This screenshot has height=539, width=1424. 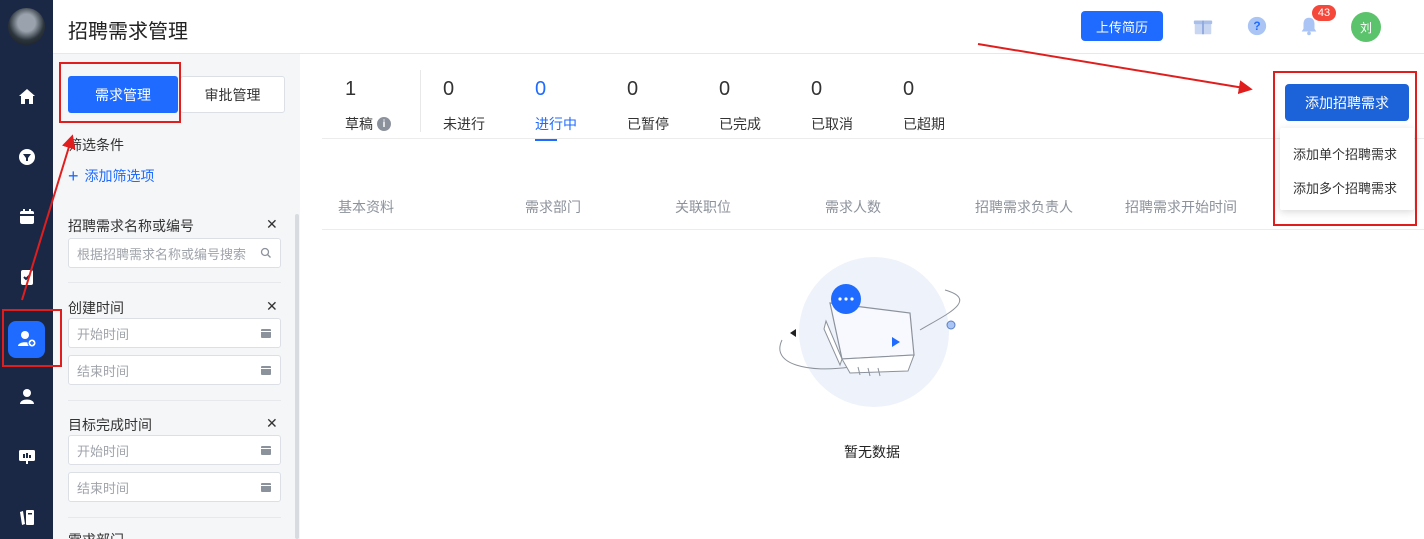 I want to click on stat-label-text: 草稿, so click(x=359, y=124).